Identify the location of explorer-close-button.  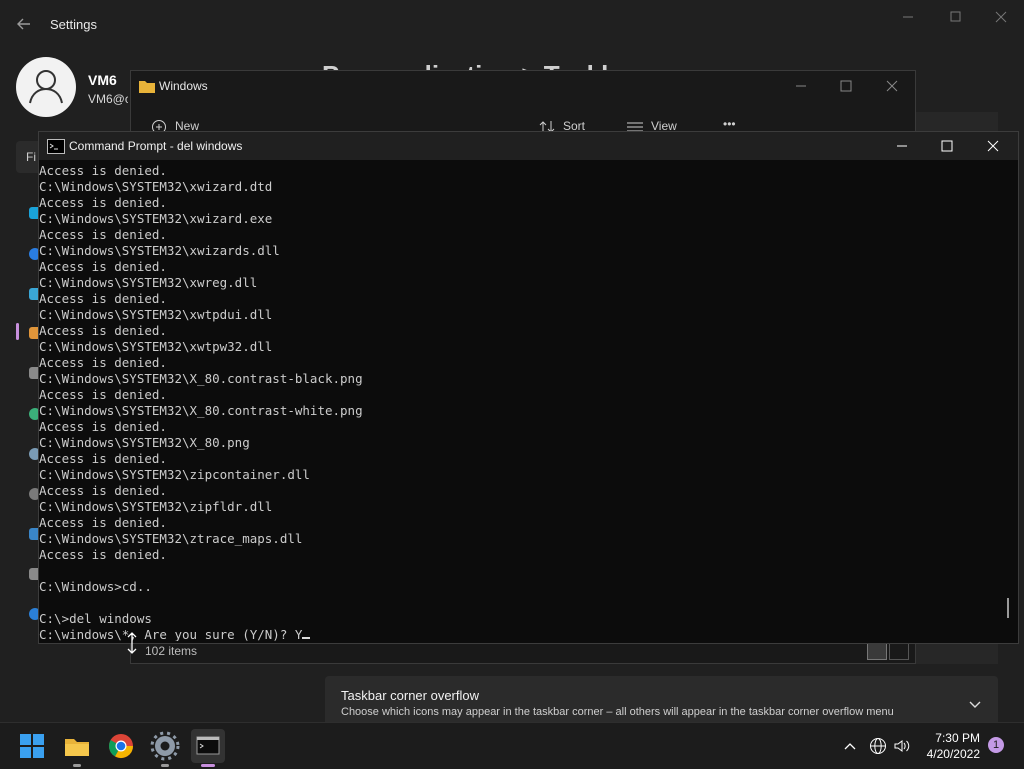
(892, 86).